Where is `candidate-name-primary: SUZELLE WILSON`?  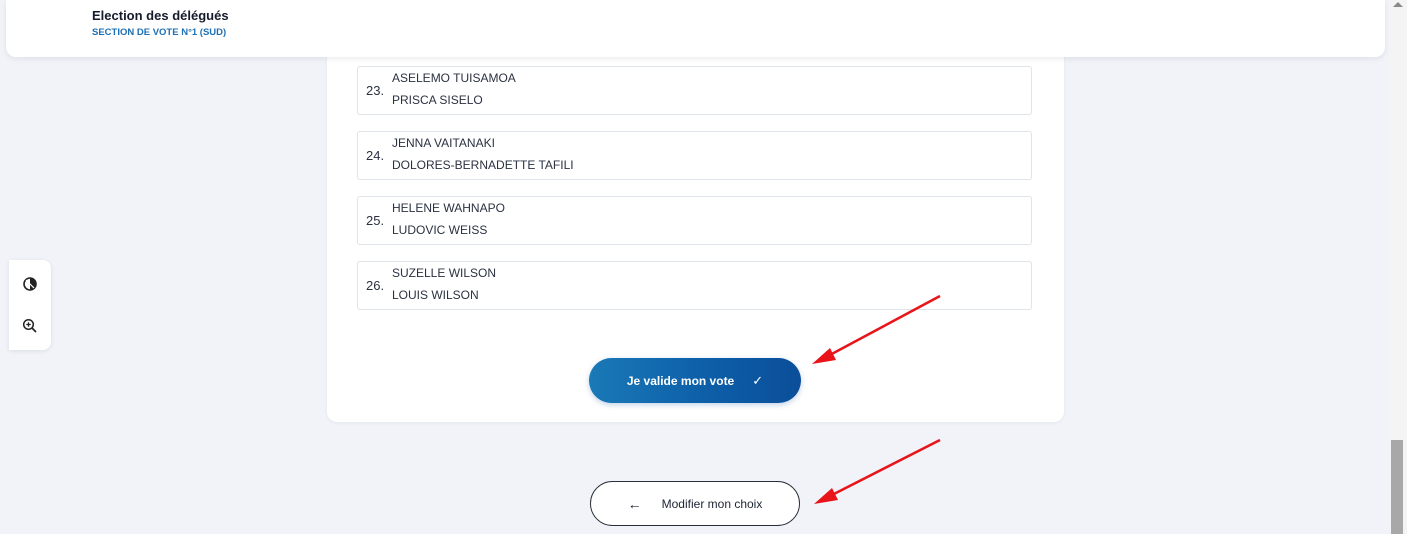 candidate-name-primary: SUZELLE WILSON is located at coordinates (444, 273).